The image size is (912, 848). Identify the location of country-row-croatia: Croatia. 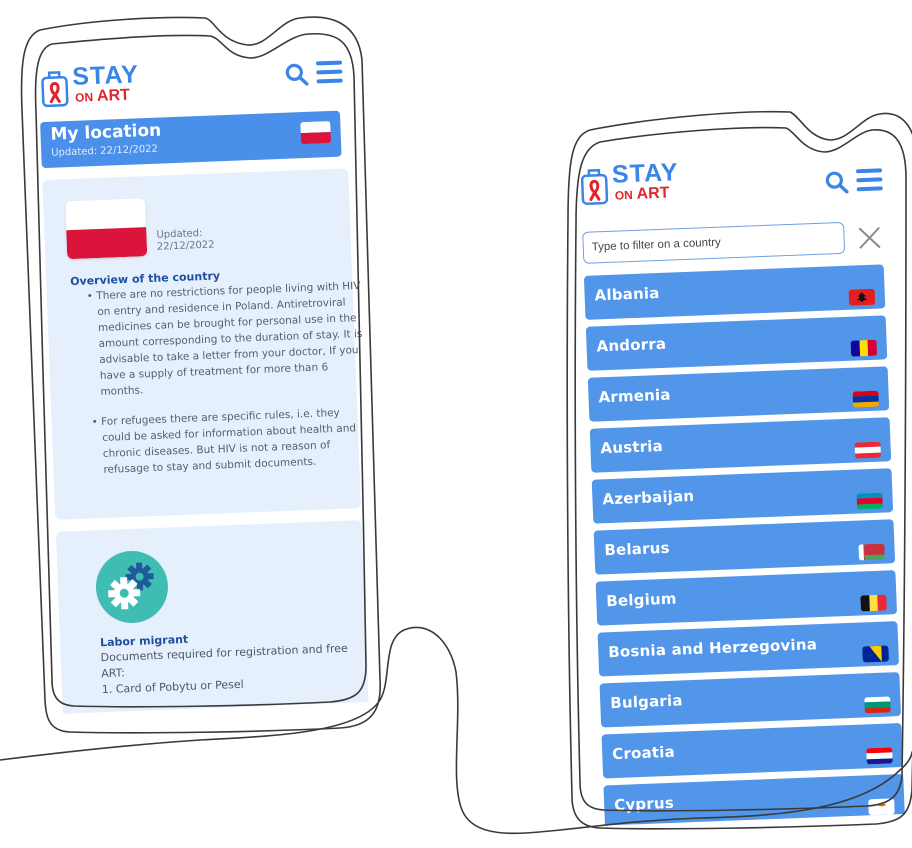
(752, 751).